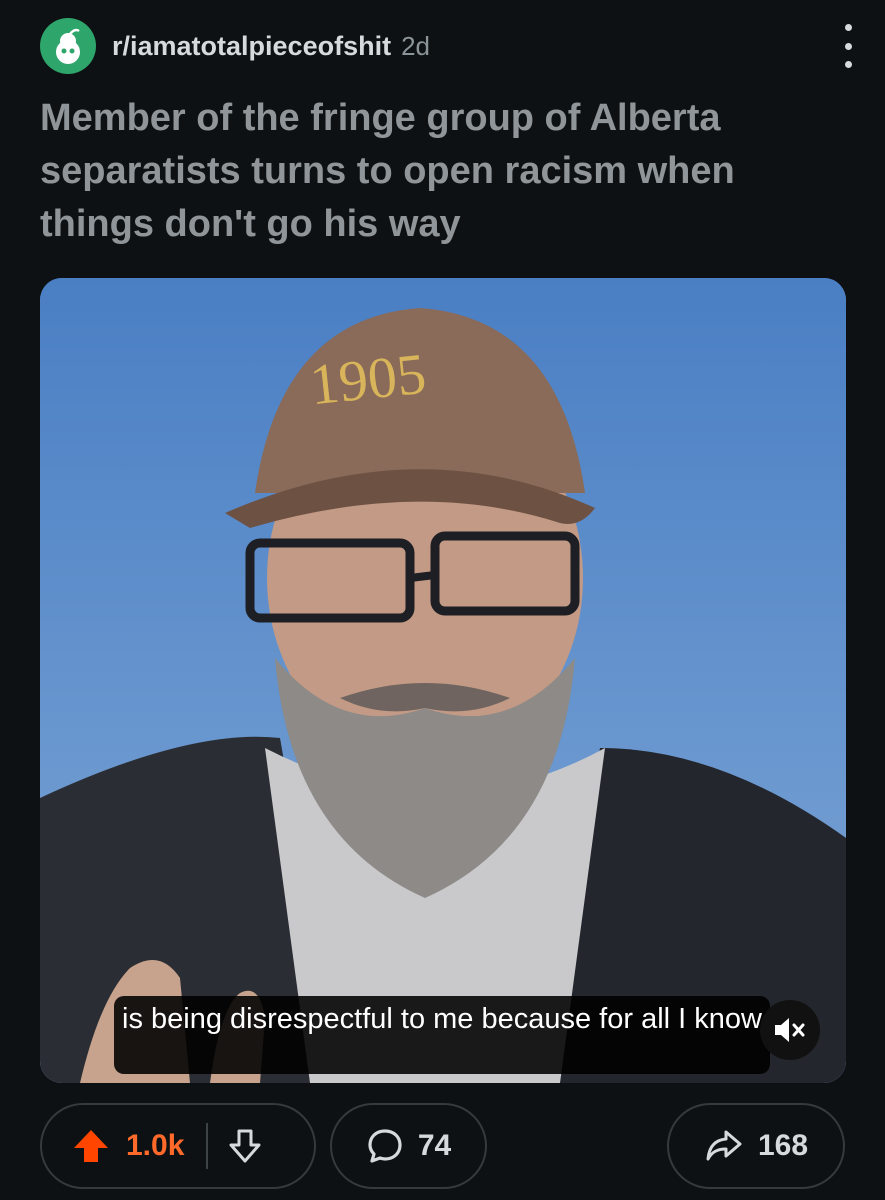 This screenshot has width=885, height=1200. I want to click on hat-text: 1905, so click(368, 379).